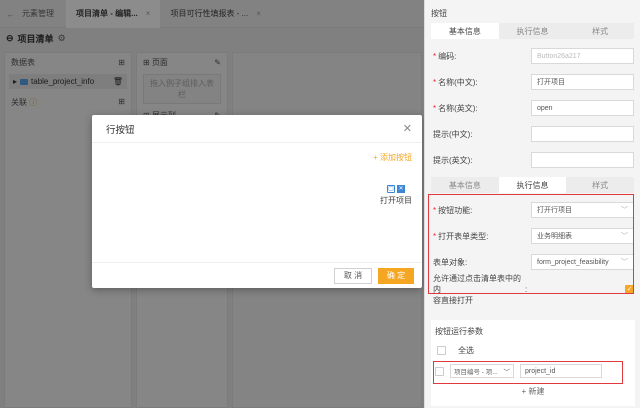 This screenshot has width=640, height=408. I want to click on code-input: Button26a217, so click(582, 56).